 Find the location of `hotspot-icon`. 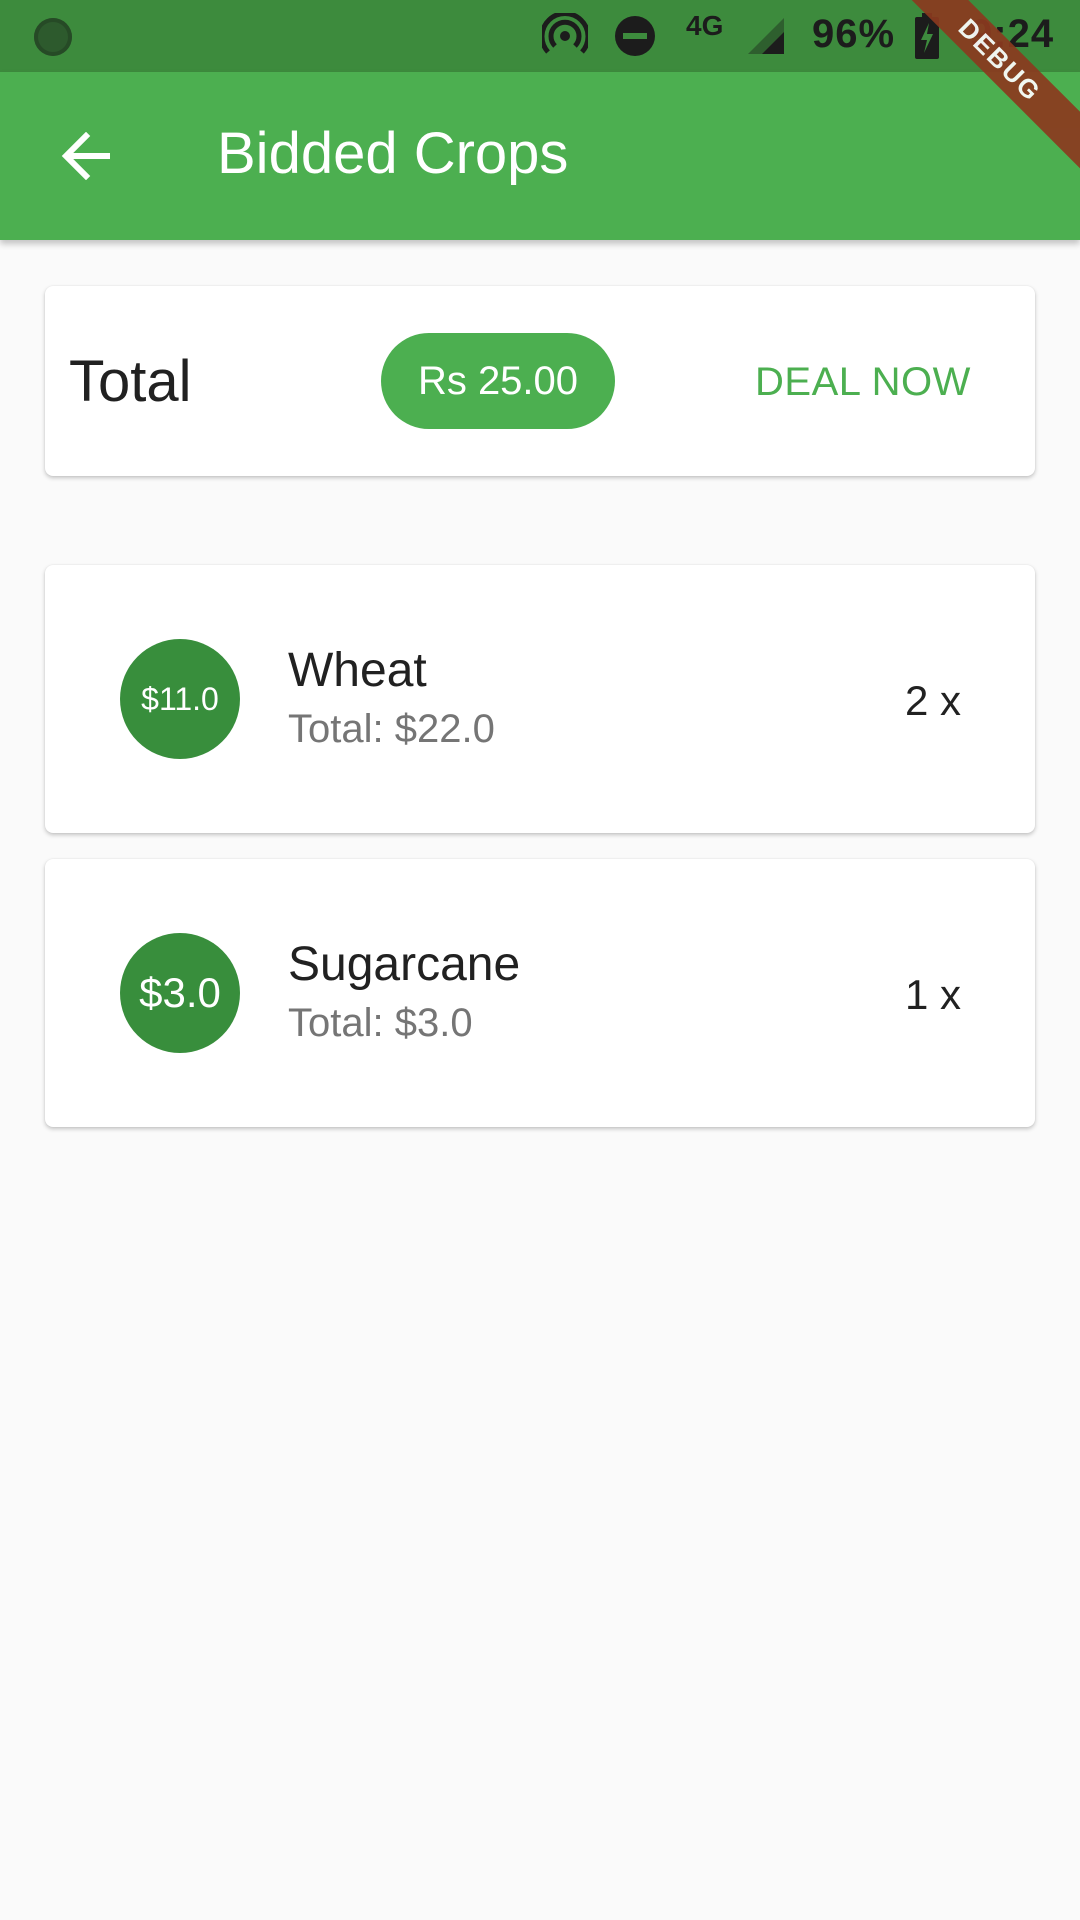

hotspot-icon is located at coordinates (565, 35).